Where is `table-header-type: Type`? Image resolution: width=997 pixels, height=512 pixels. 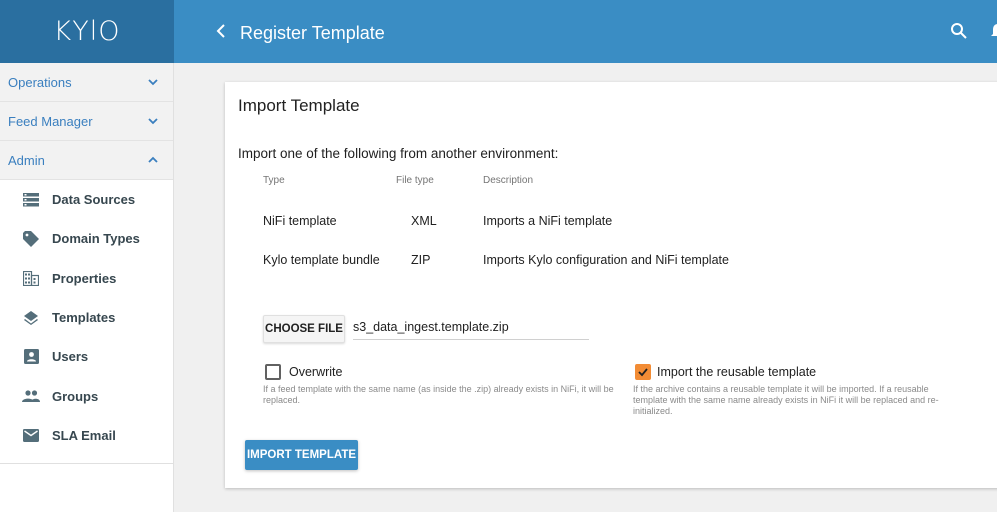 table-header-type: Type is located at coordinates (274, 180).